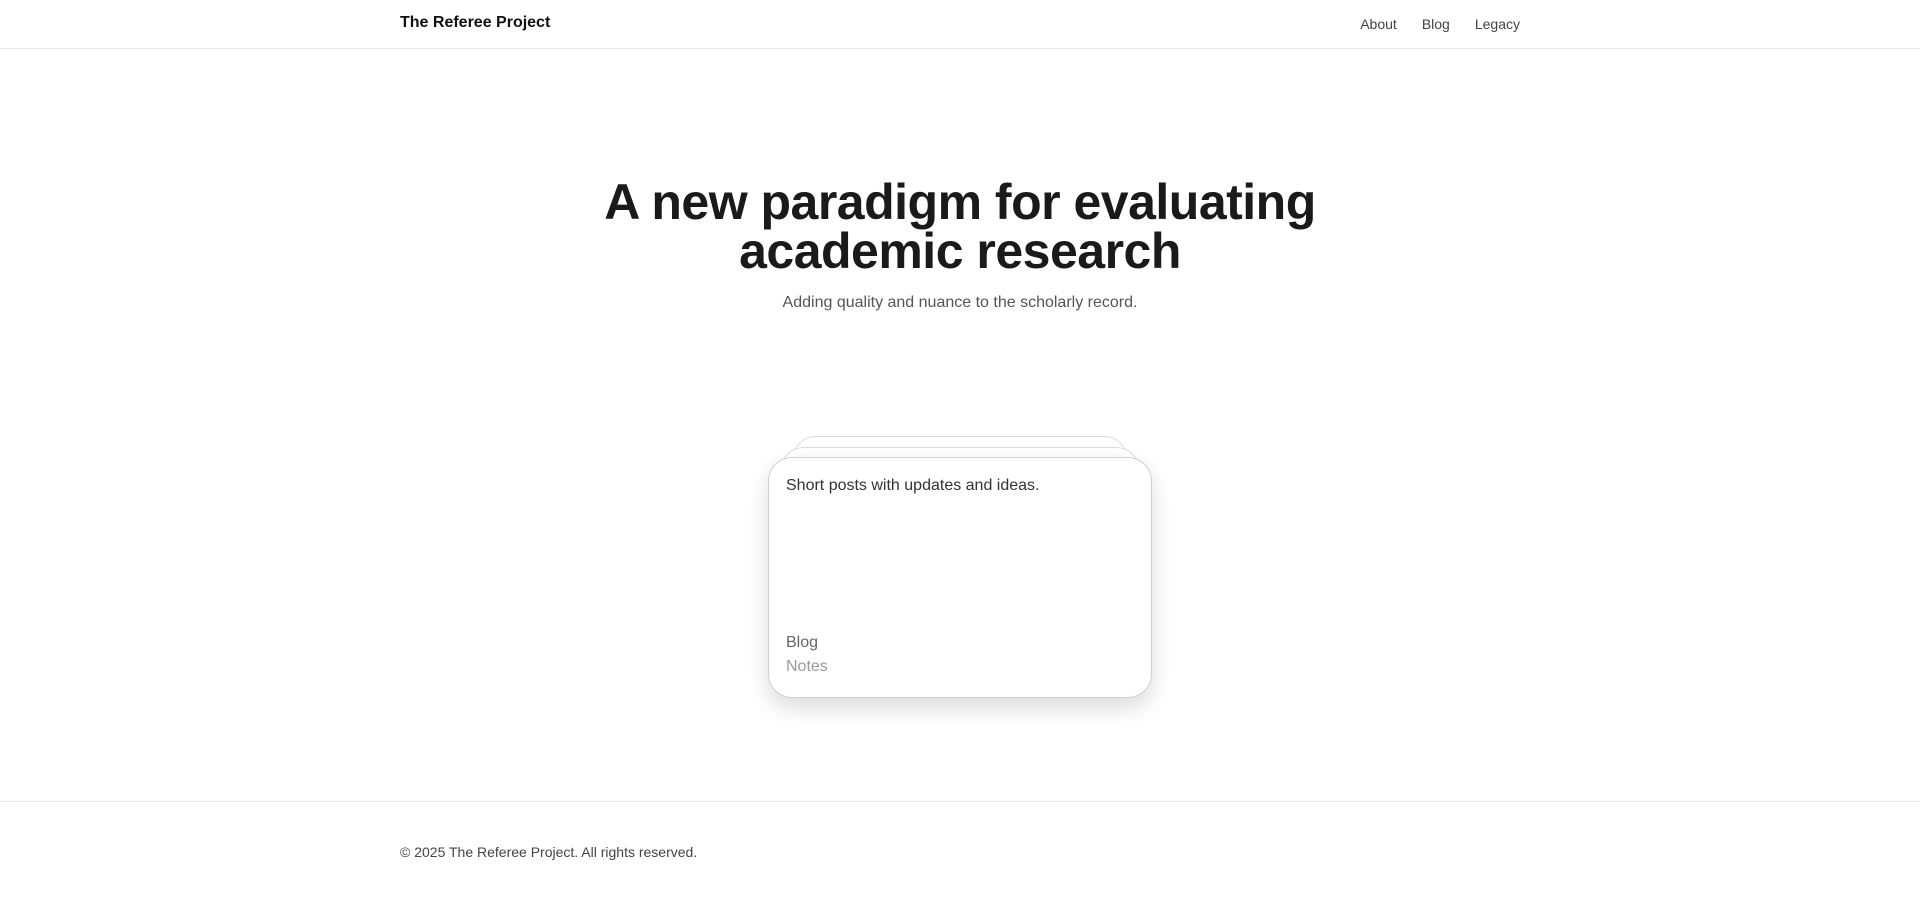 This screenshot has height=916, width=1920. I want to click on card-title: Blog, so click(802, 642).